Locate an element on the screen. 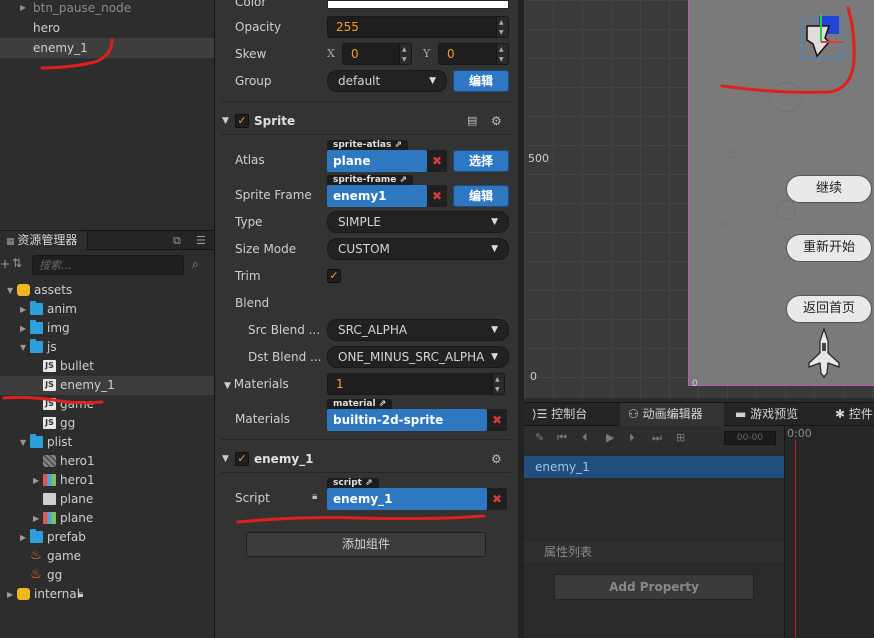 This screenshot has height=638, width=874. color-swatch is located at coordinates (418, 4).